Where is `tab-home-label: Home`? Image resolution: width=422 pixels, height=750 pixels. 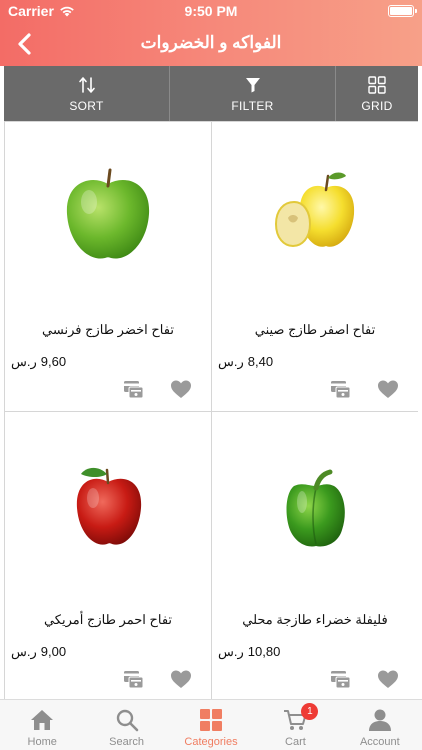 tab-home-label: Home is located at coordinates (42, 742).